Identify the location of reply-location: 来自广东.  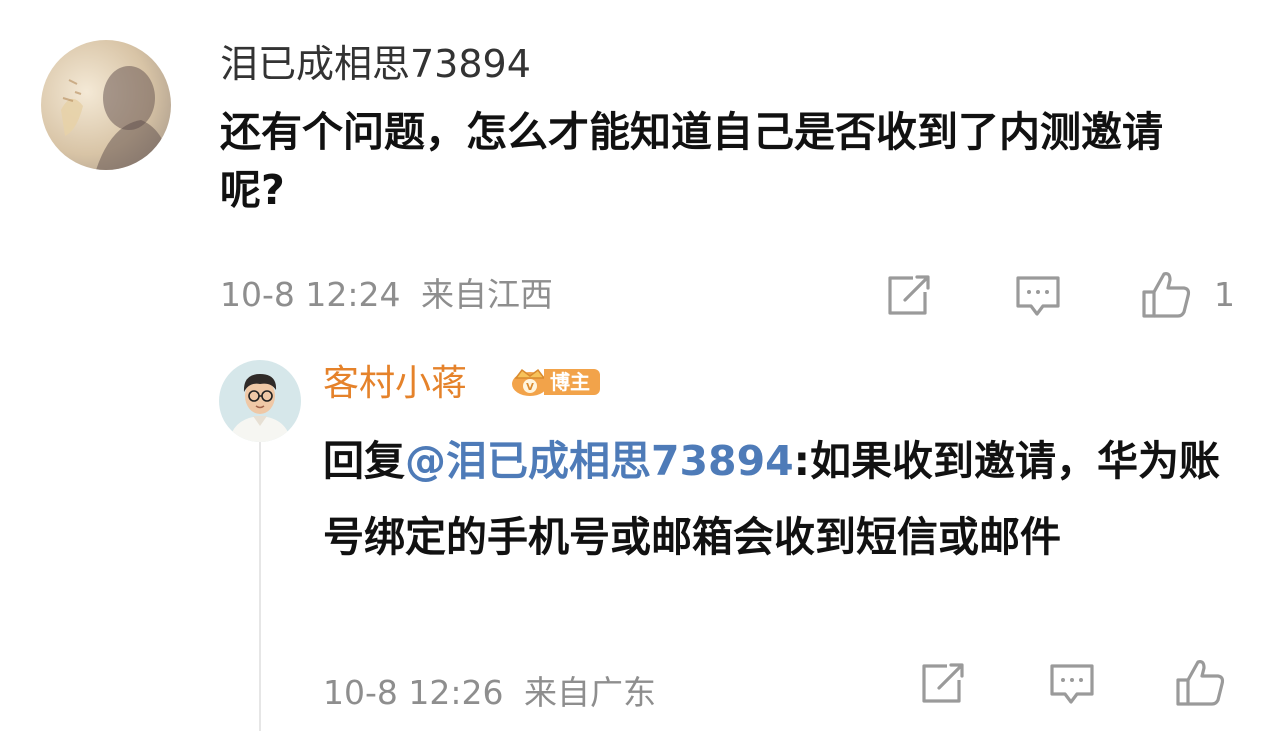
(590, 692).